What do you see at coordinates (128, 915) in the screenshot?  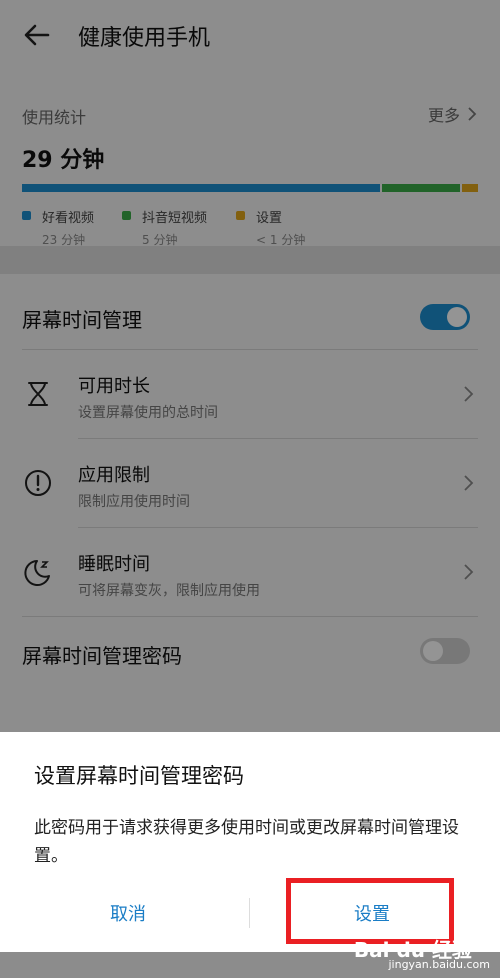 I see `cancel-button: 取消` at bounding box center [128, 915].